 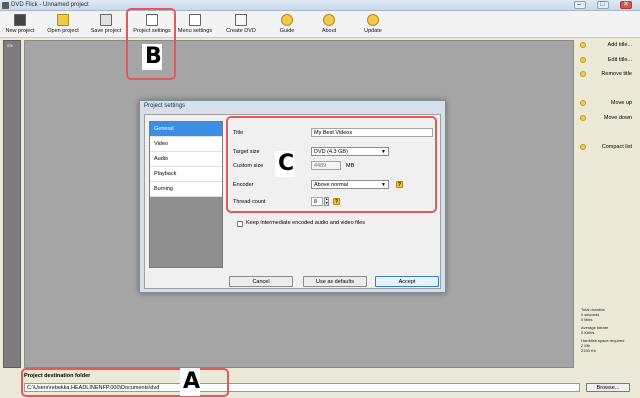 I want to click on app-icon, so click(x=5, y=5).